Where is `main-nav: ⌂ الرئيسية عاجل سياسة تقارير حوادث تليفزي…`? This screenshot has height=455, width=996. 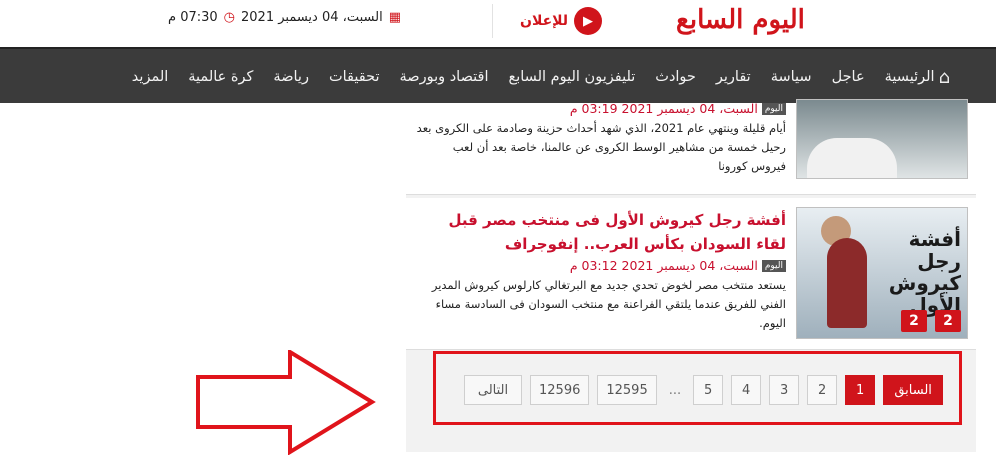
main-nav: ⌂ الرئيسية عاجل سياسة تقارير حوادث تليفزي… is located at coordinates (498, 76).